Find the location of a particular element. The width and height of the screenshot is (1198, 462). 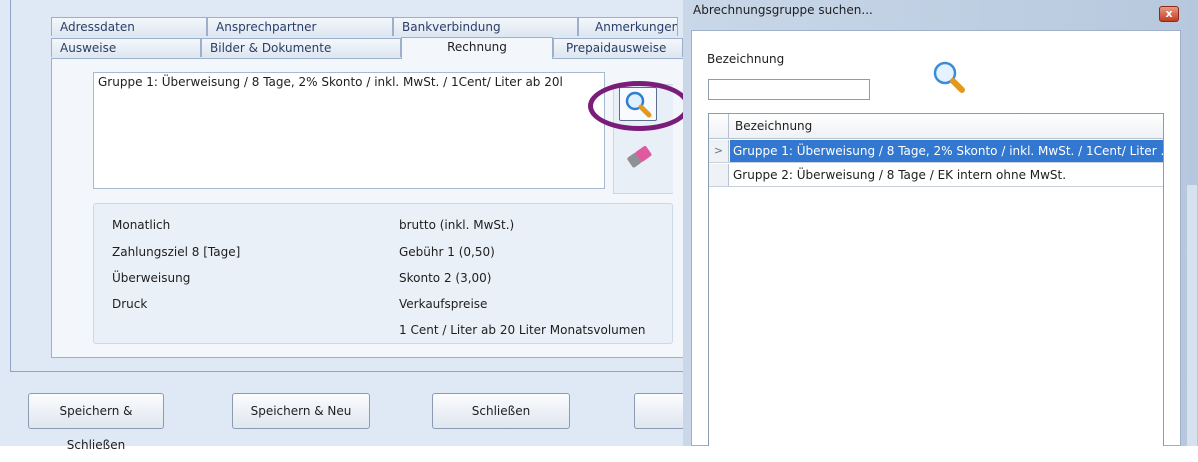

highlight-ring is located at coordinates (639, 106).